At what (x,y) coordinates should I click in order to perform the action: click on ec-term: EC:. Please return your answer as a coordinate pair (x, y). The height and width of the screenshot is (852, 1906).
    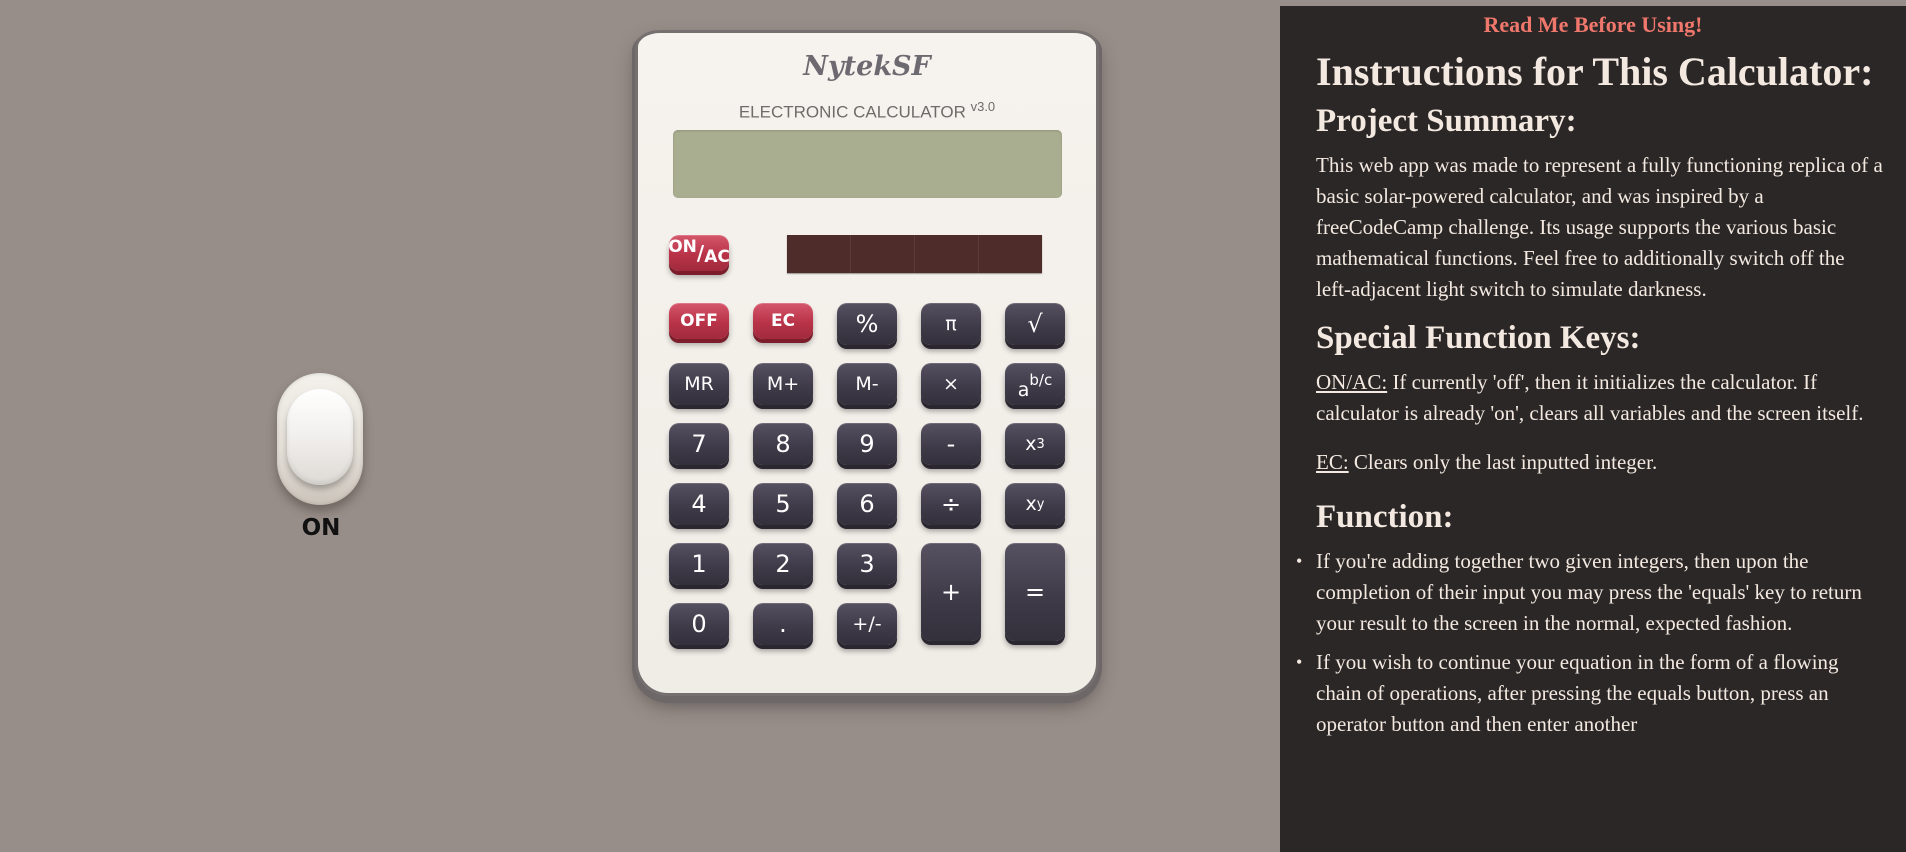
    Looking at the image, I should click on (1332, 462).